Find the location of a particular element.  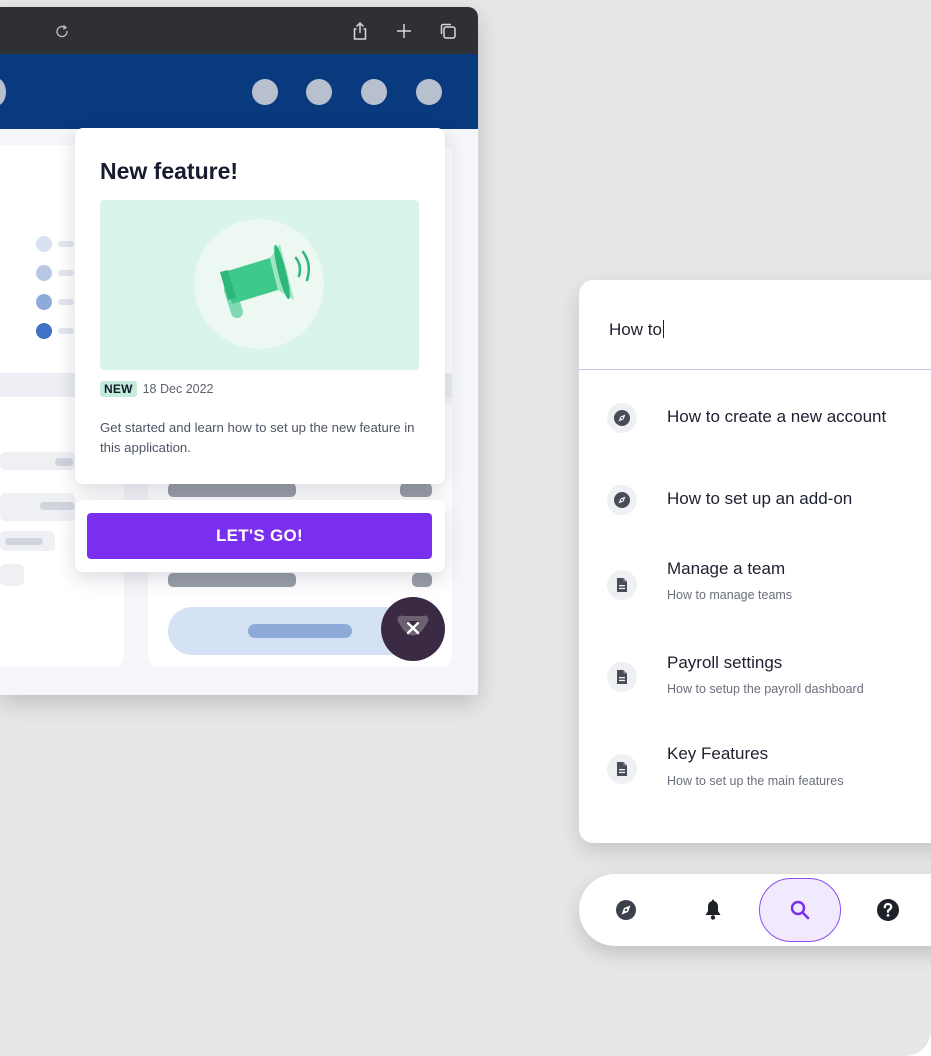

close-icon is located at coordinates (413, 625).